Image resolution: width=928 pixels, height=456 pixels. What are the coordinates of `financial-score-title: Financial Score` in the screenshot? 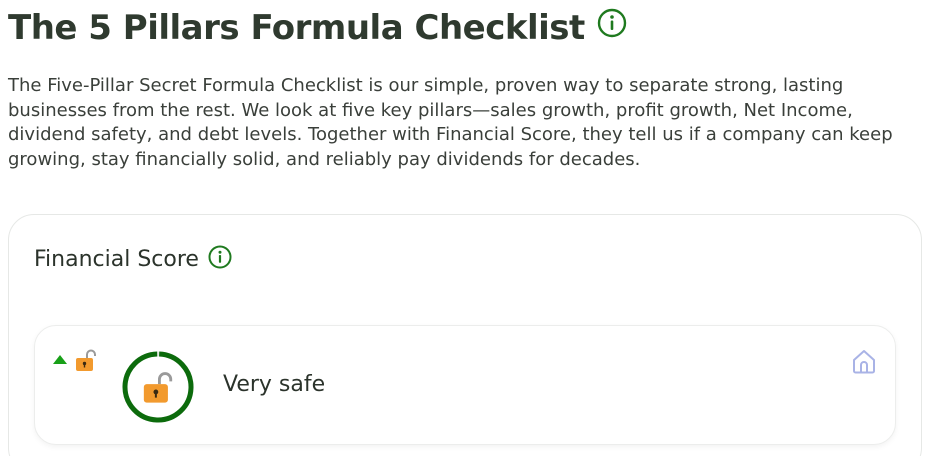 It's located at (116, 259).